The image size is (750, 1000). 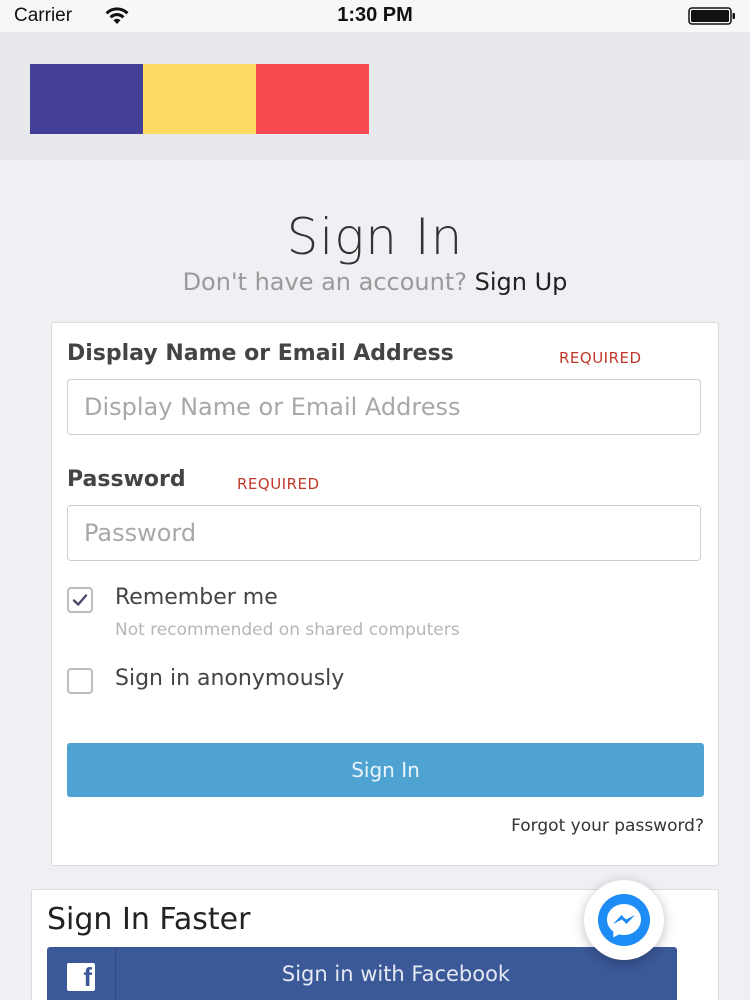 What do you see at coordinates (711, 16) in the screenshot?
I see `battery-icon` at bounding box center [711, 16].